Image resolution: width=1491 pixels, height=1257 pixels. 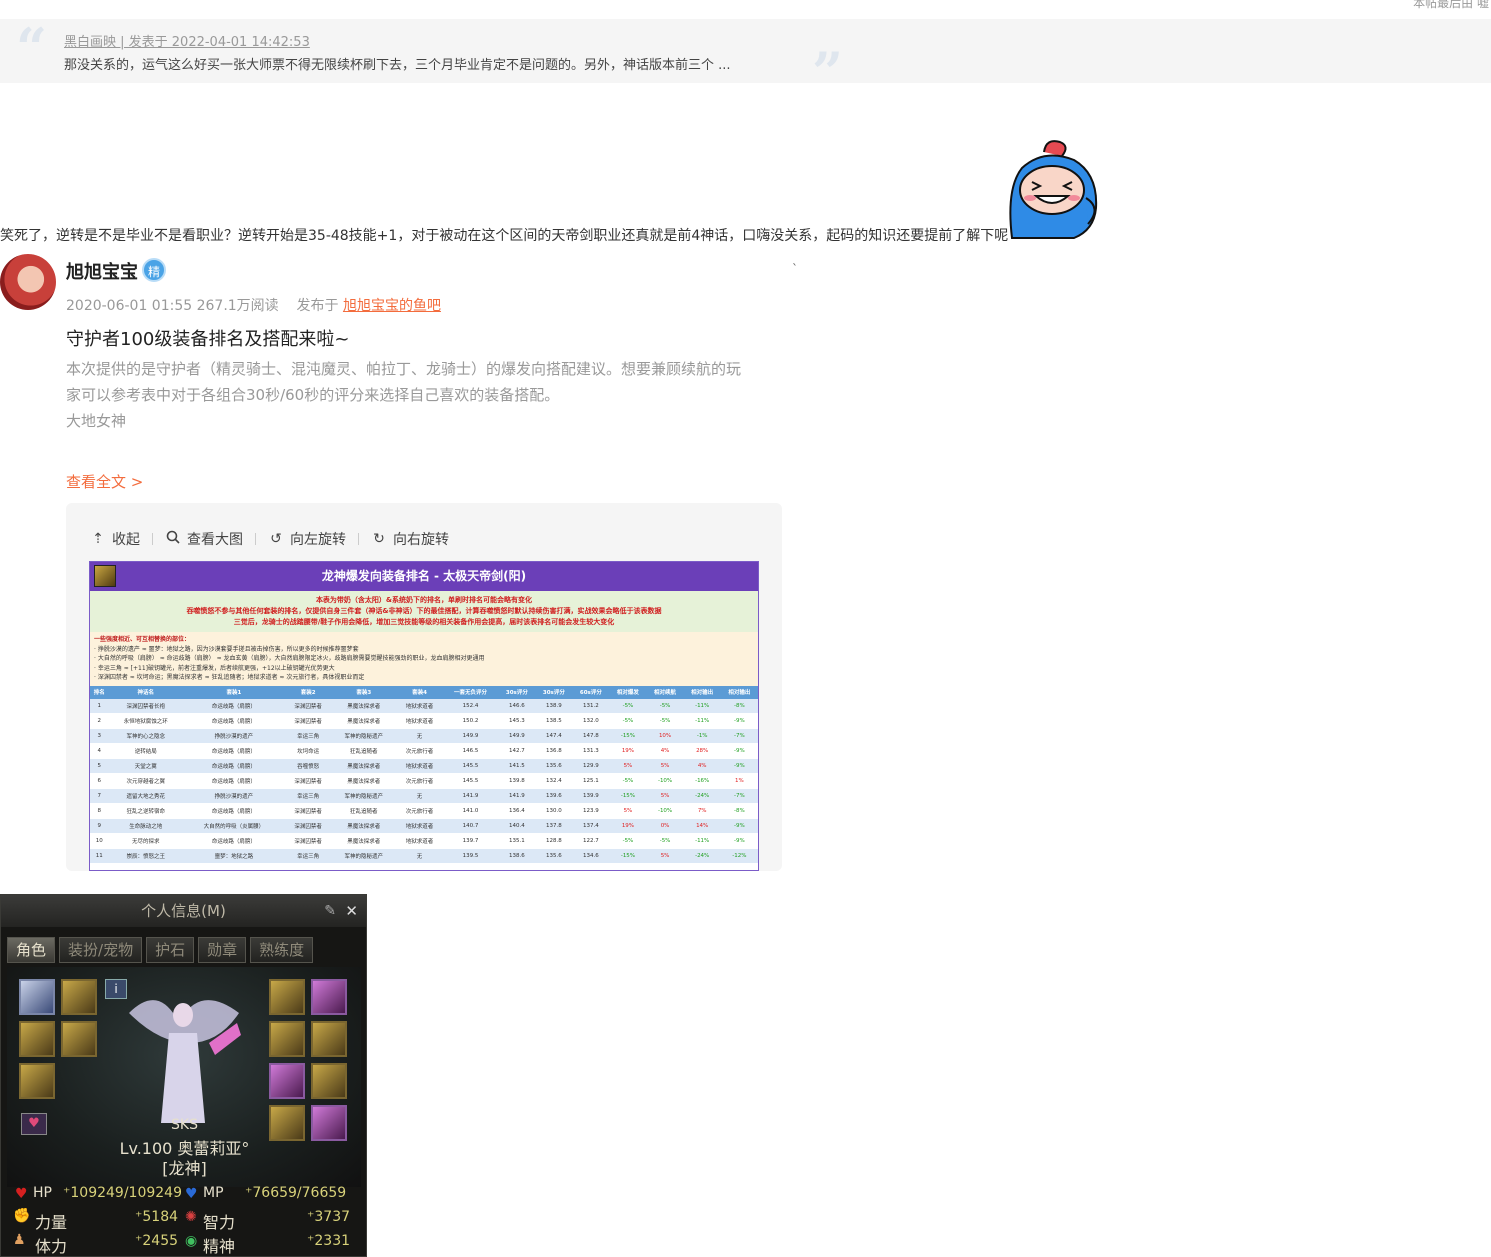 What do you see at coordinates (101, 950) in the screenshot?
I see `tab-avatar-pet: 装扮/宠物` at bounding box center [101, 950].